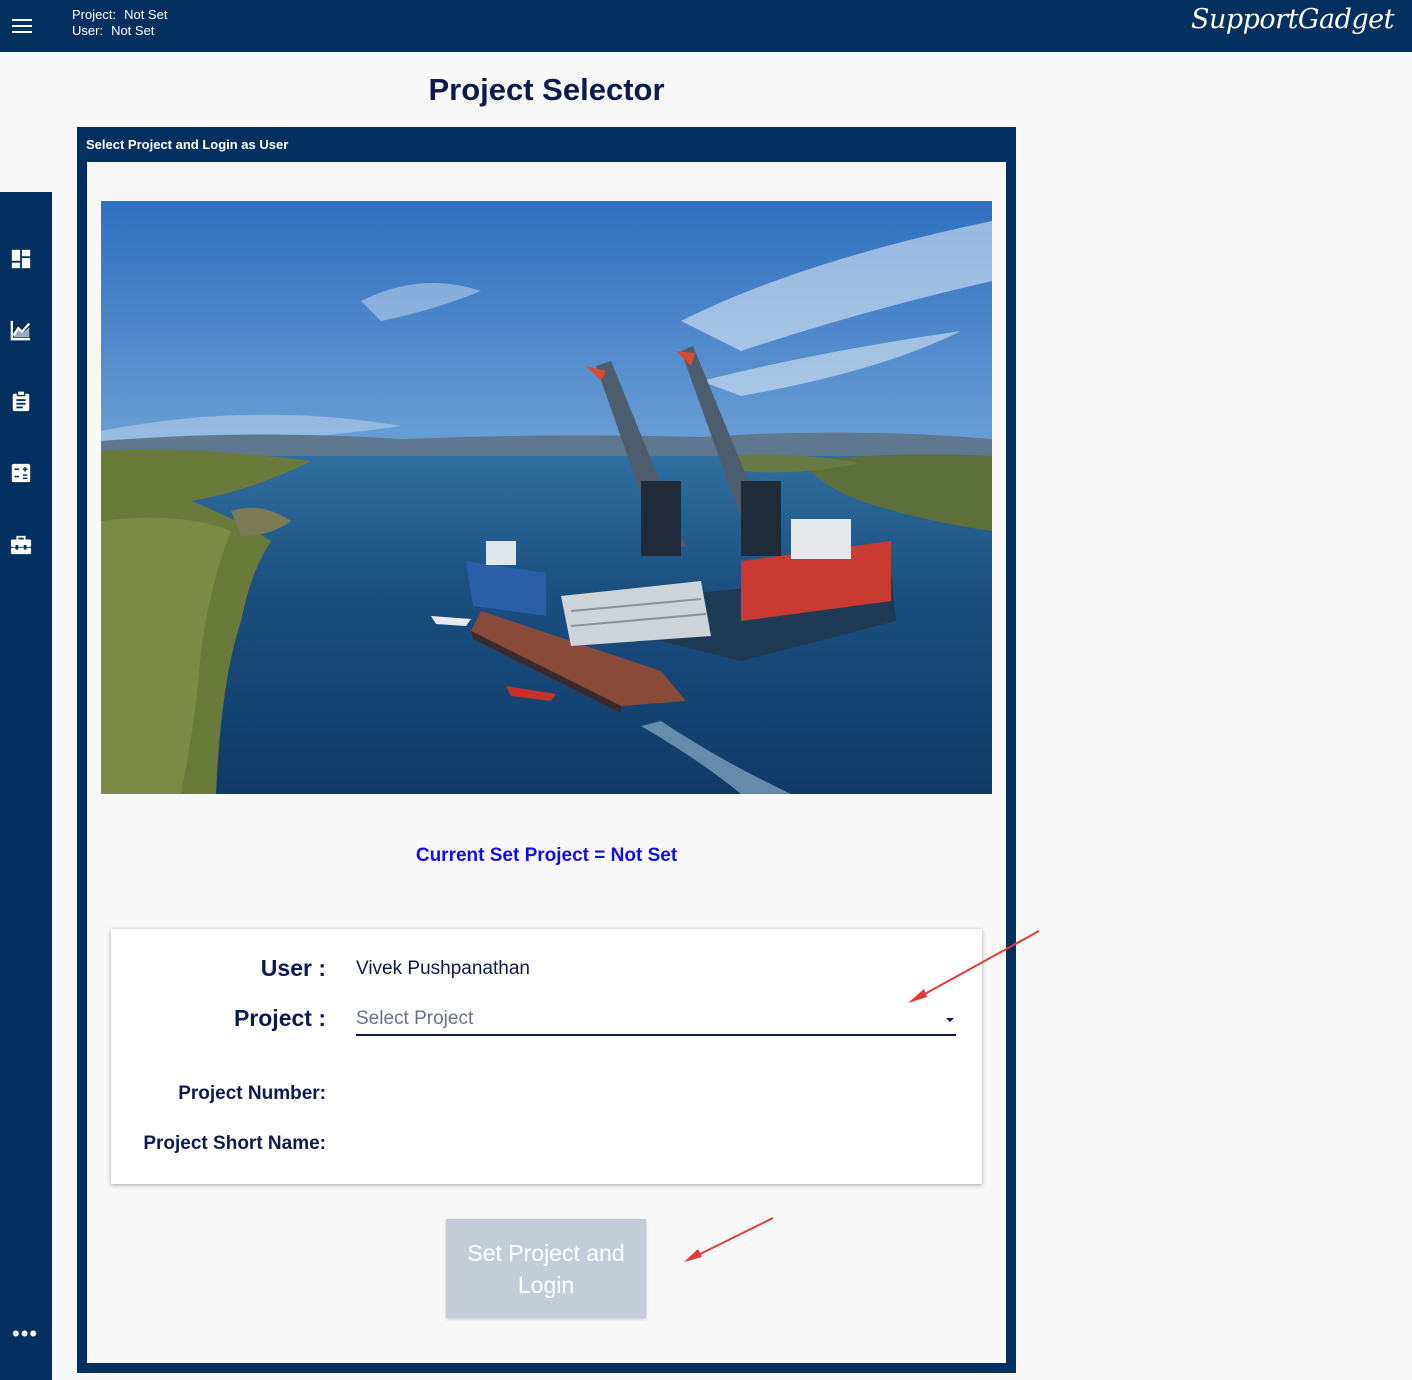 This screenshot has height=1380, width=1412. Describe the element at coordinates (279, 1018) in the screenshot. I see `project-label: Project :` at that location.